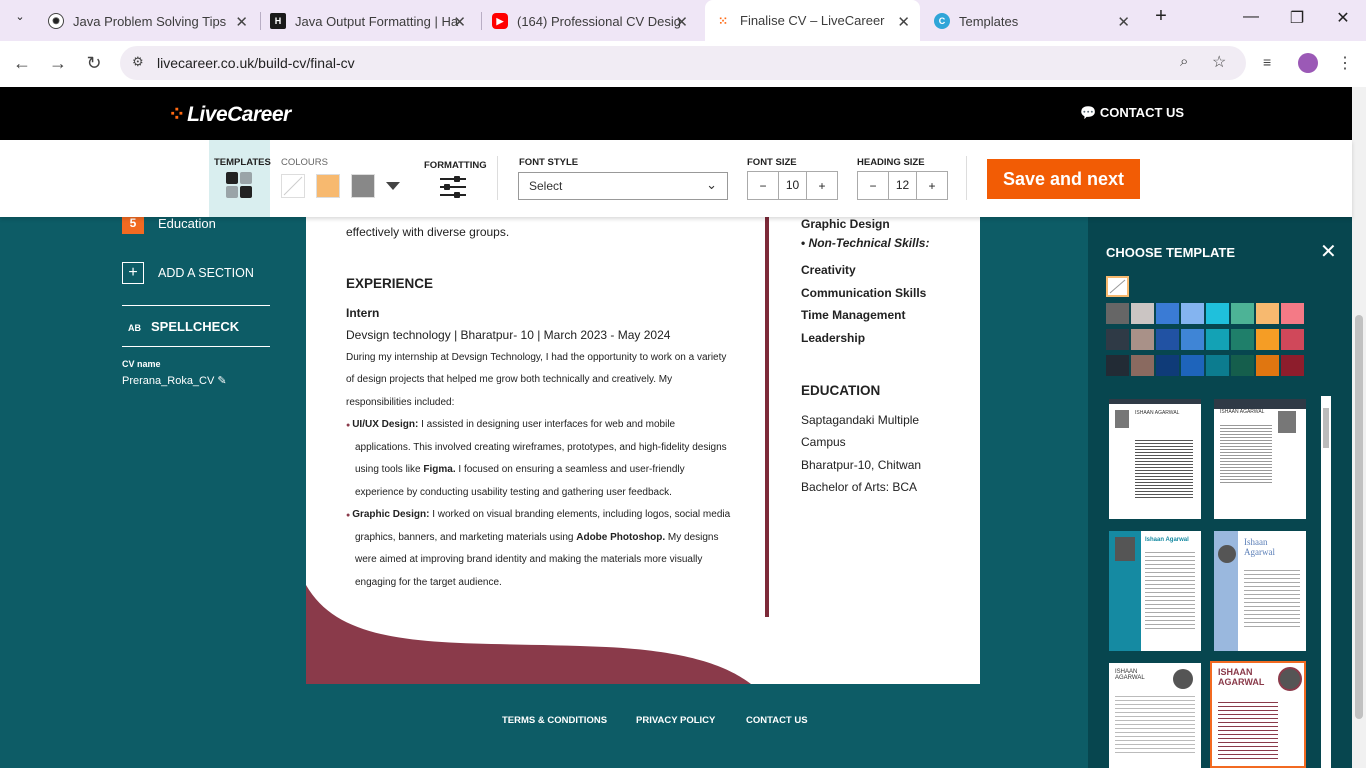 This screenshot has height=768, width=1366. What do you see at coordinates (711, 184) in the screenshot?
I see `chevron-down-icon: ⌄` at bounding box center [711, 184].